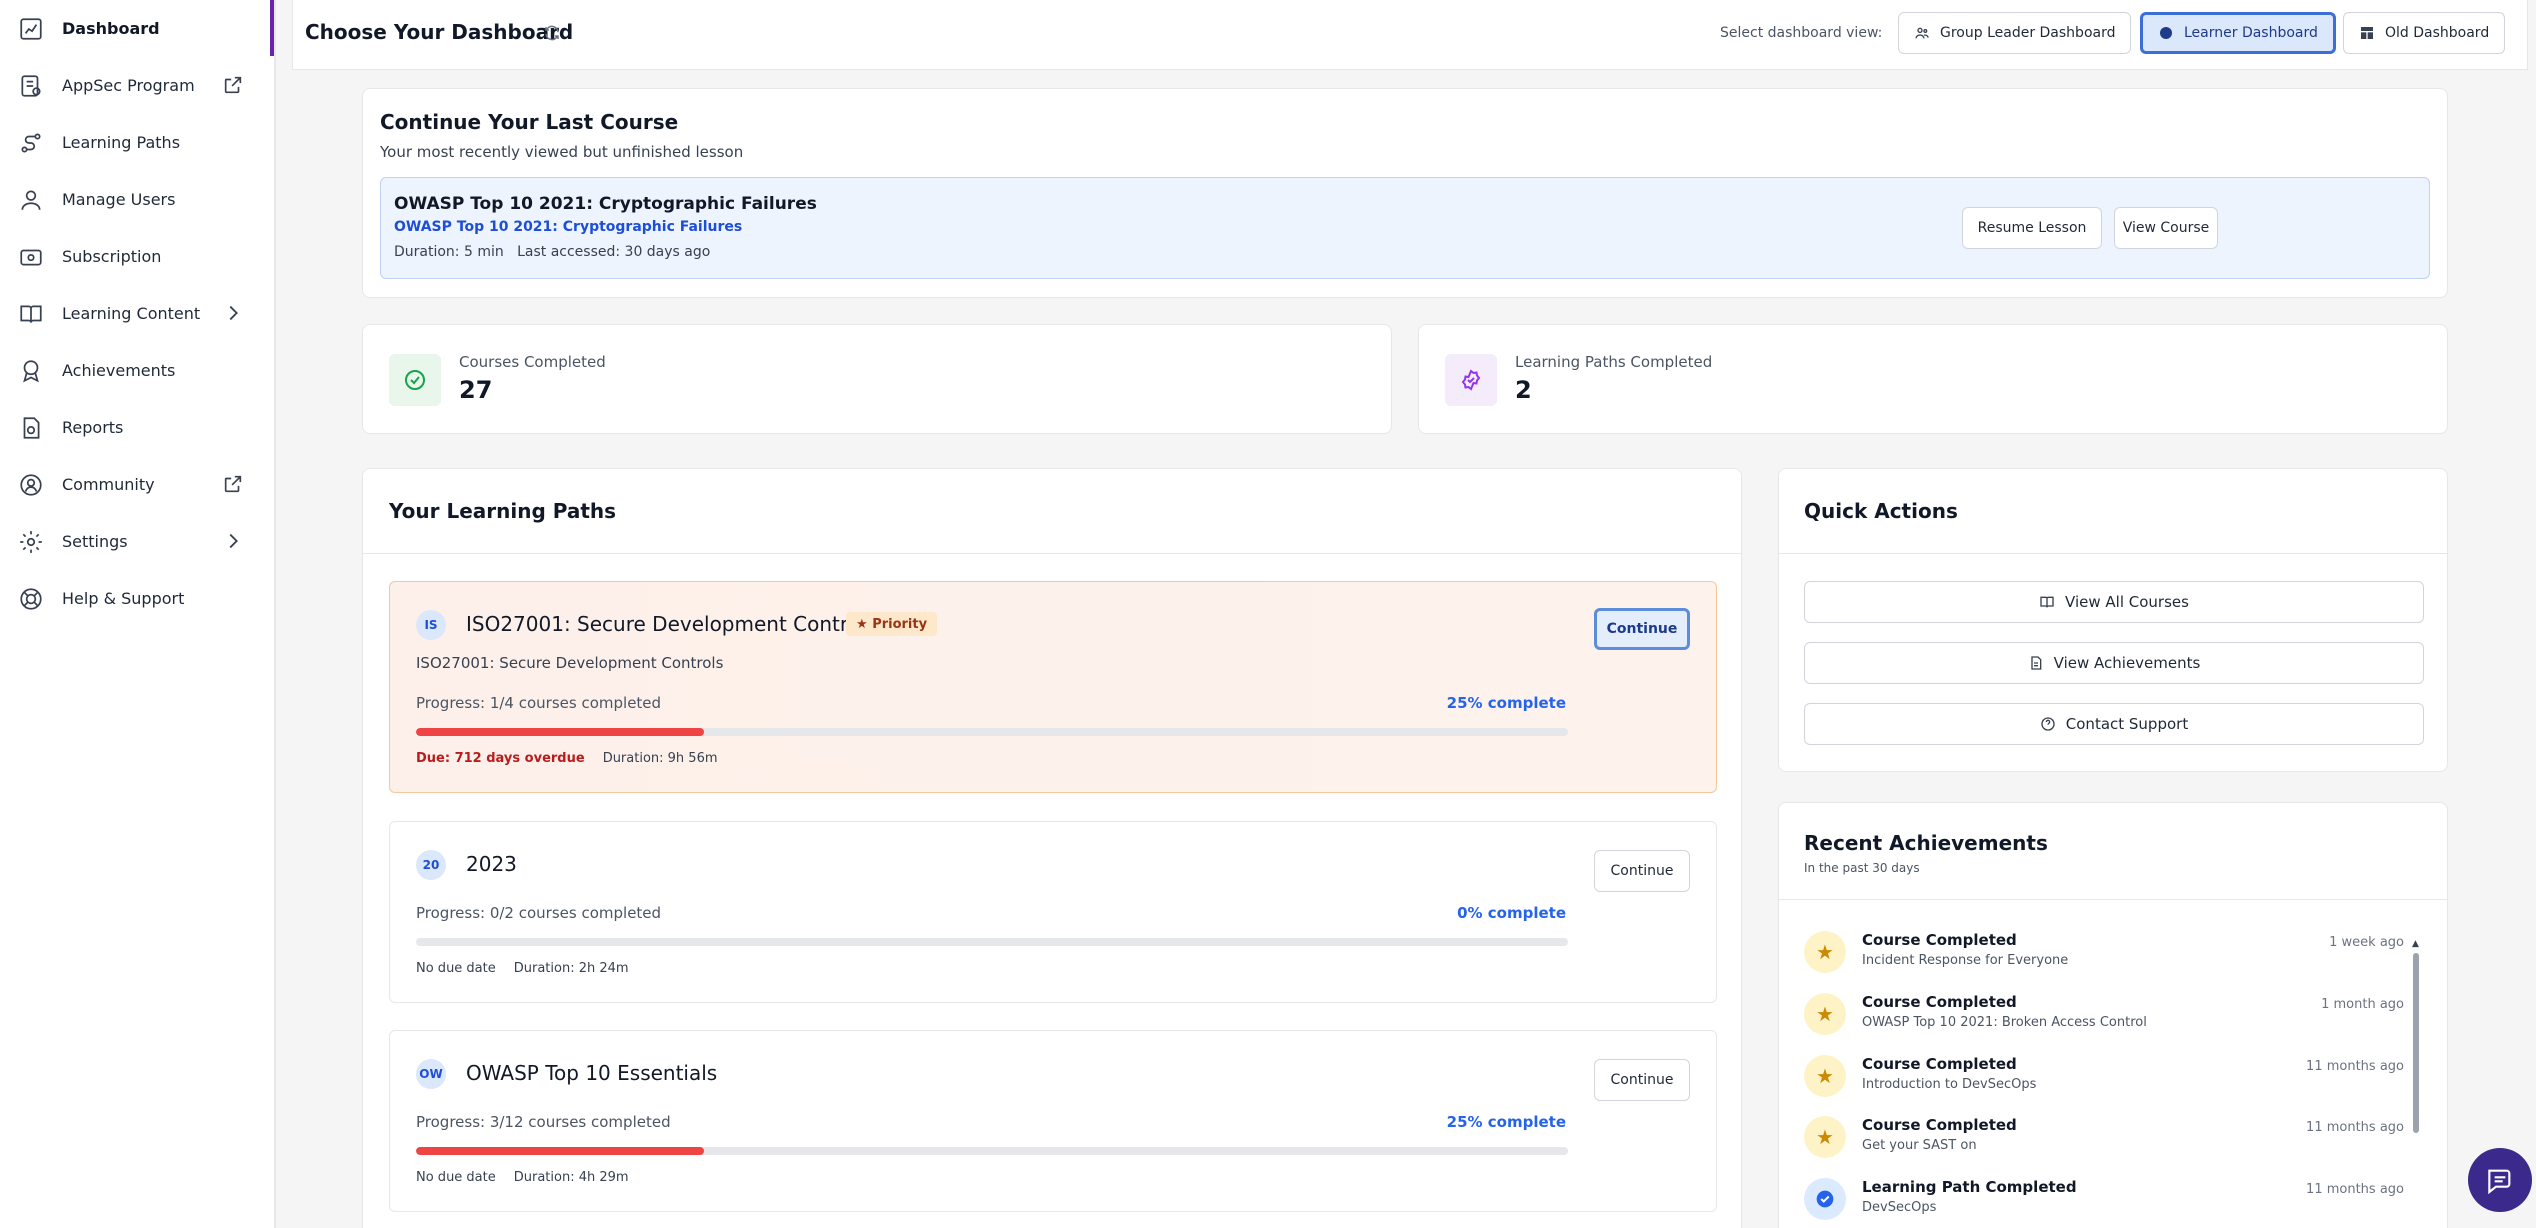 Image resolution: width=2536 pixels, height=1228 pixels. I want to click on achievement-title: Course Completed, so click(1939, 940).